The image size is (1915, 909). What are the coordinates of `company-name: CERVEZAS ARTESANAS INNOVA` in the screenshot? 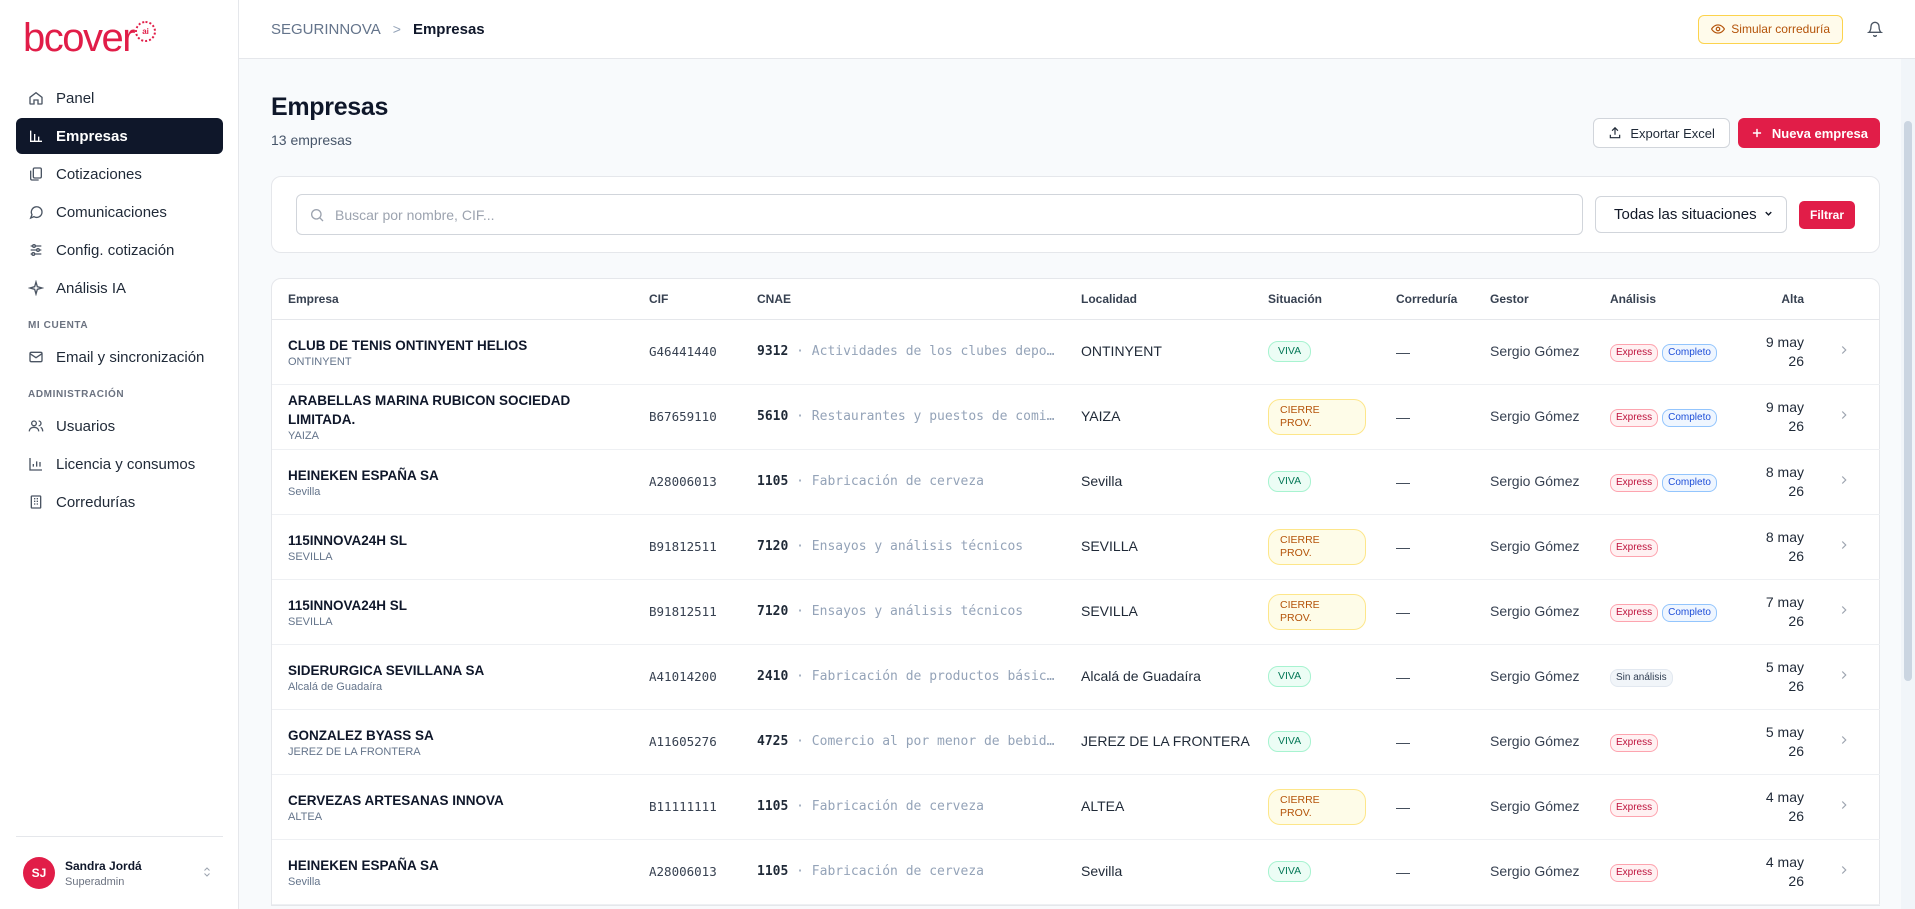 It's located at (460, 800).